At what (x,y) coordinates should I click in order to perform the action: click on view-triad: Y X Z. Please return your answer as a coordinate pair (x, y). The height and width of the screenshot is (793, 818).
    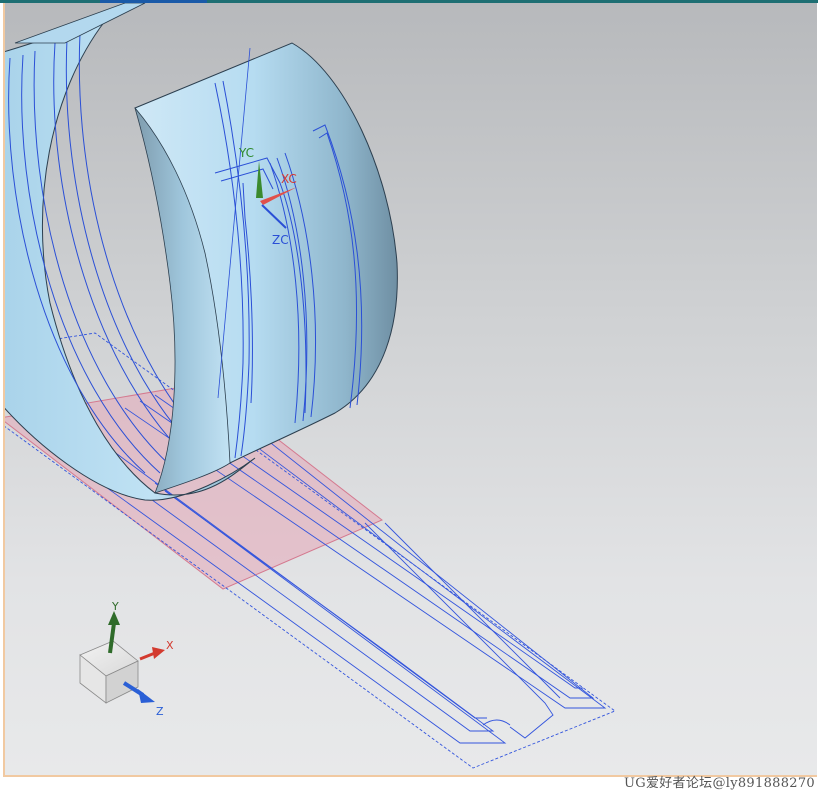
    Looking at the image, I should click on (126, 659).